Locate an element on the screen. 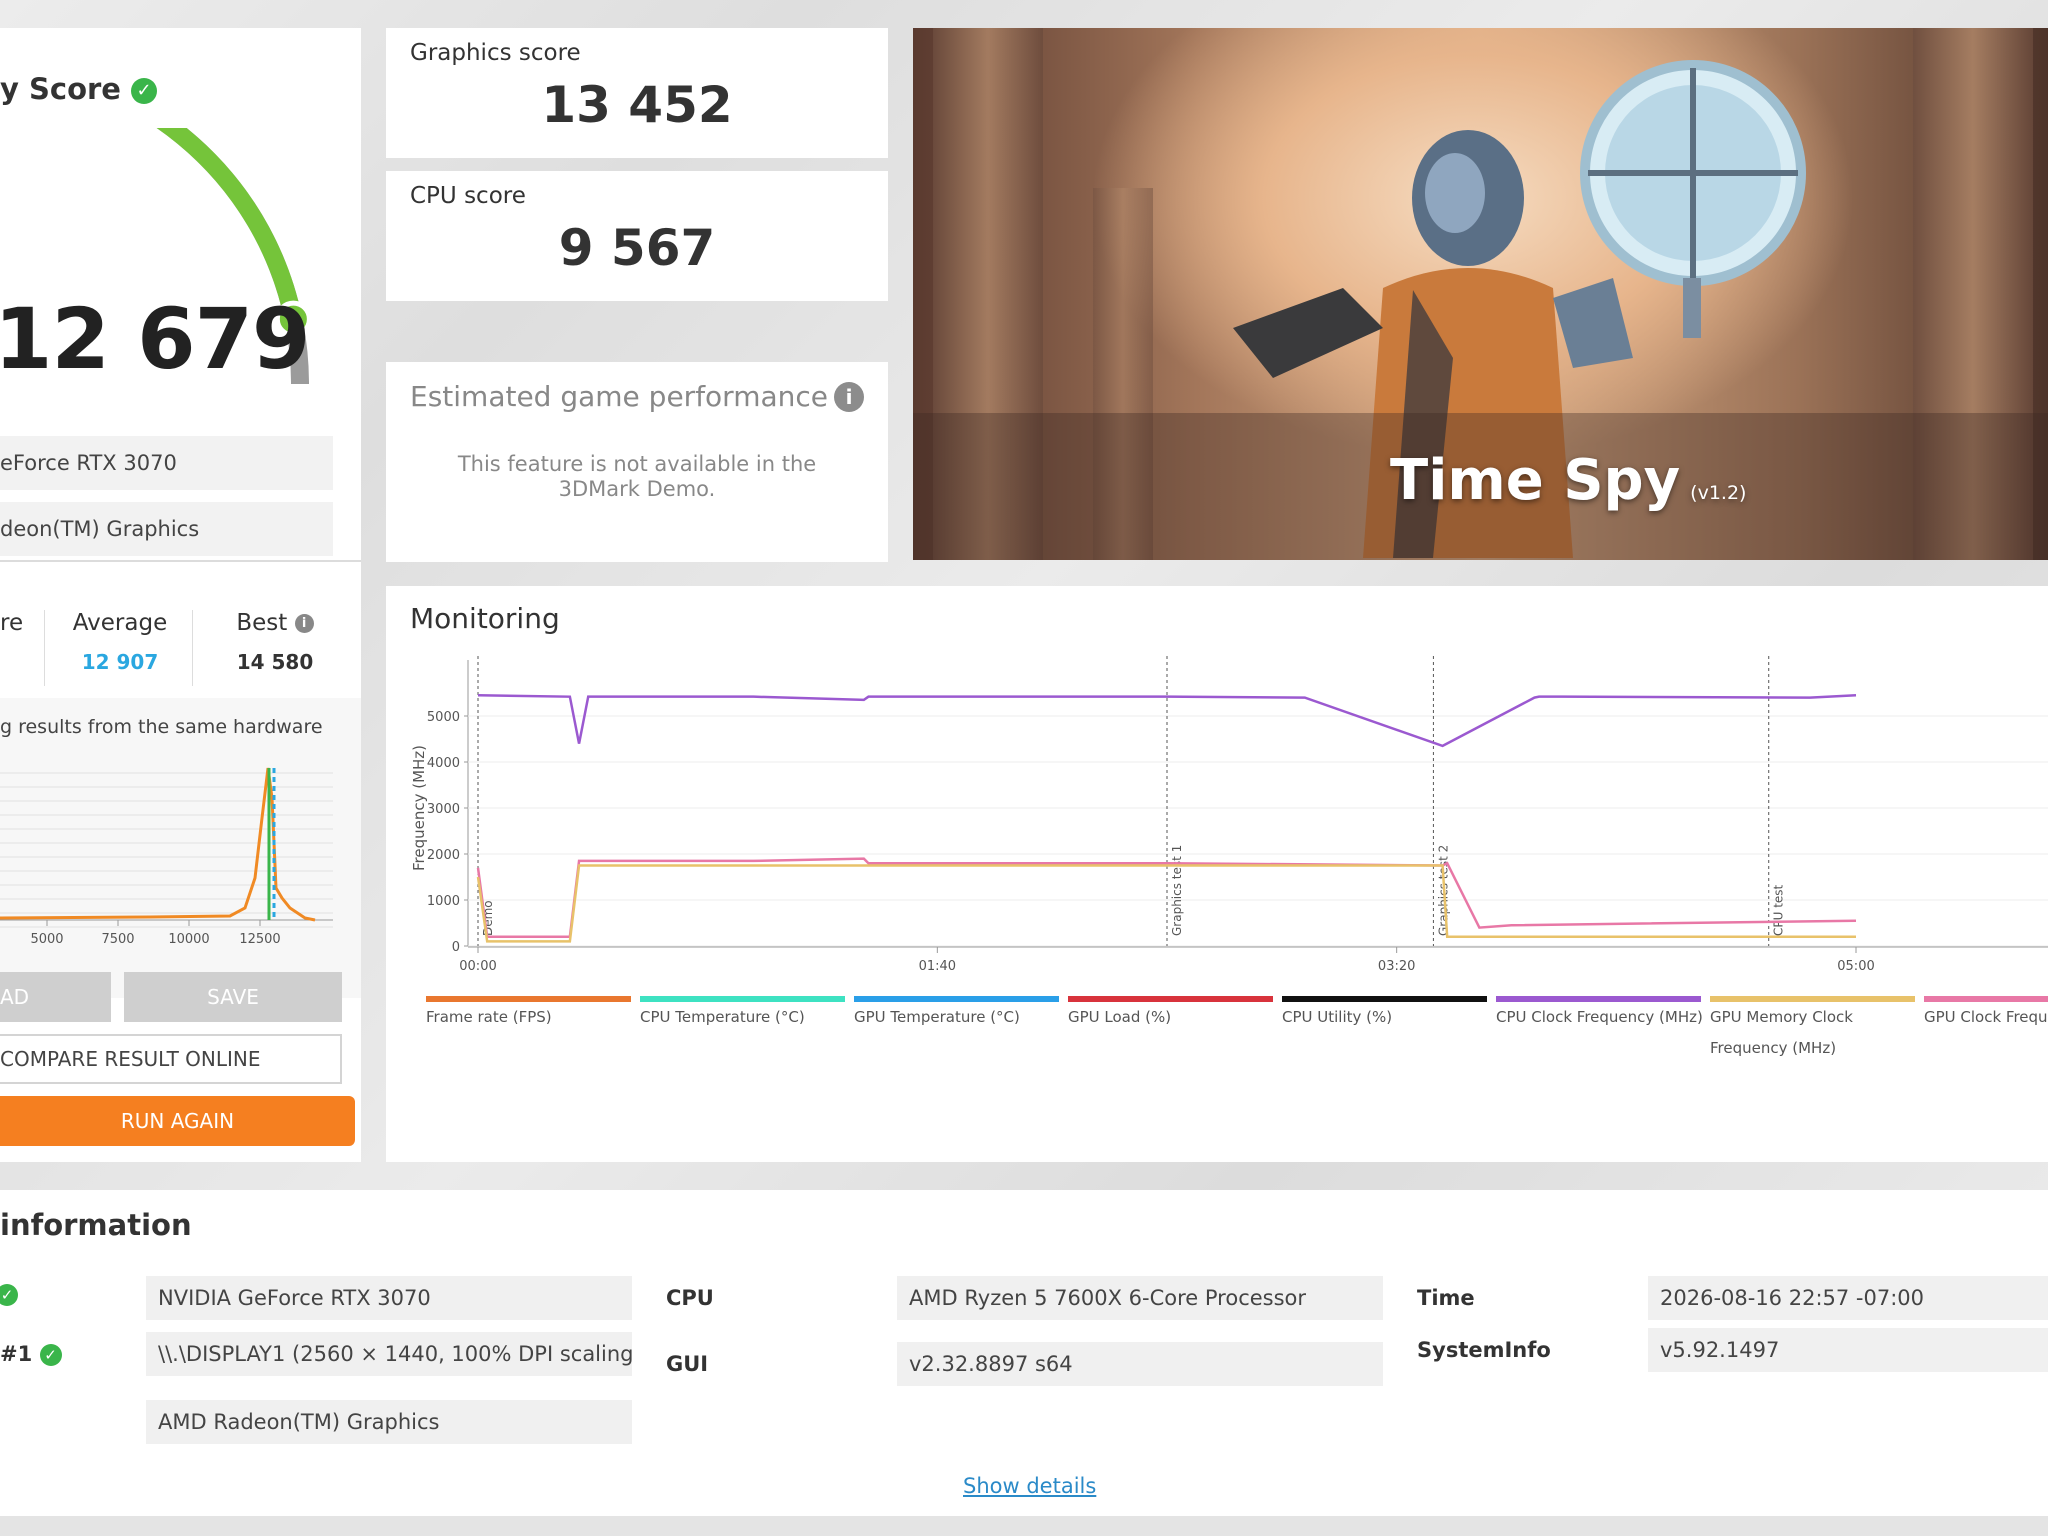 The height and width of the screenshot is (1536, 2048). hardware-gpu-primary-label: eForce RTX 3070 is located at coordinates (88, 463).